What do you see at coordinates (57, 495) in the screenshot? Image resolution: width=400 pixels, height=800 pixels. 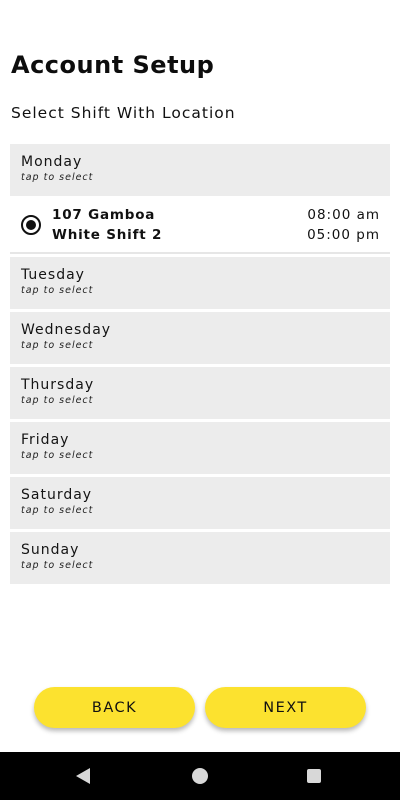 I see `day-name: Saturday` at bounding box center [57, 495].